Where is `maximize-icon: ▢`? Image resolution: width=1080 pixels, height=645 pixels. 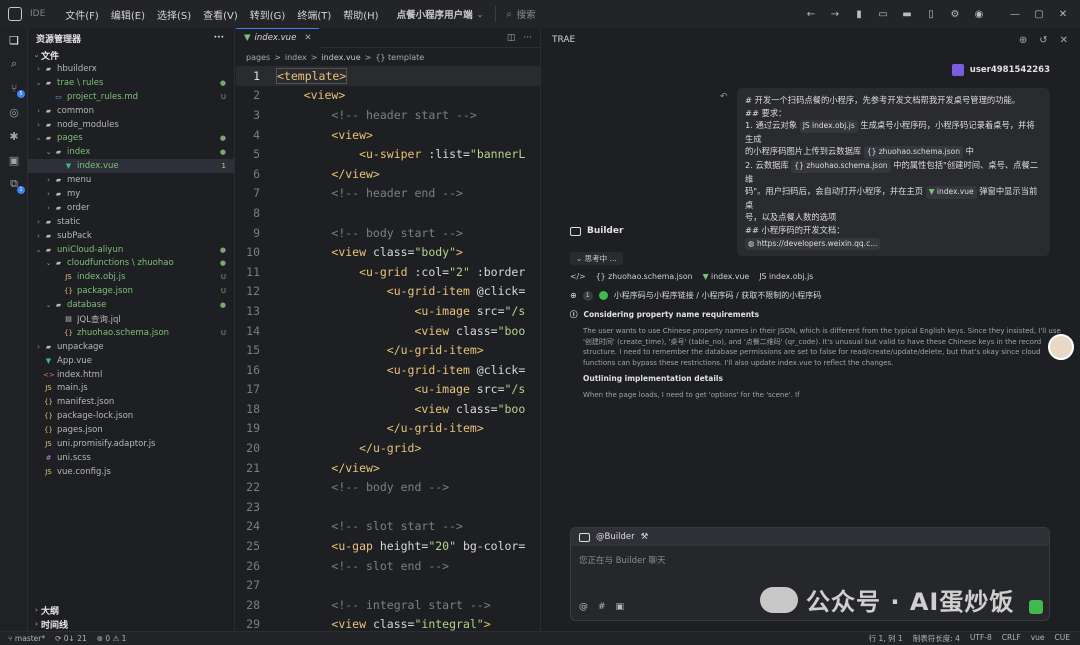
maximize-icon: ▢ is located at coordinates (1039, 14).